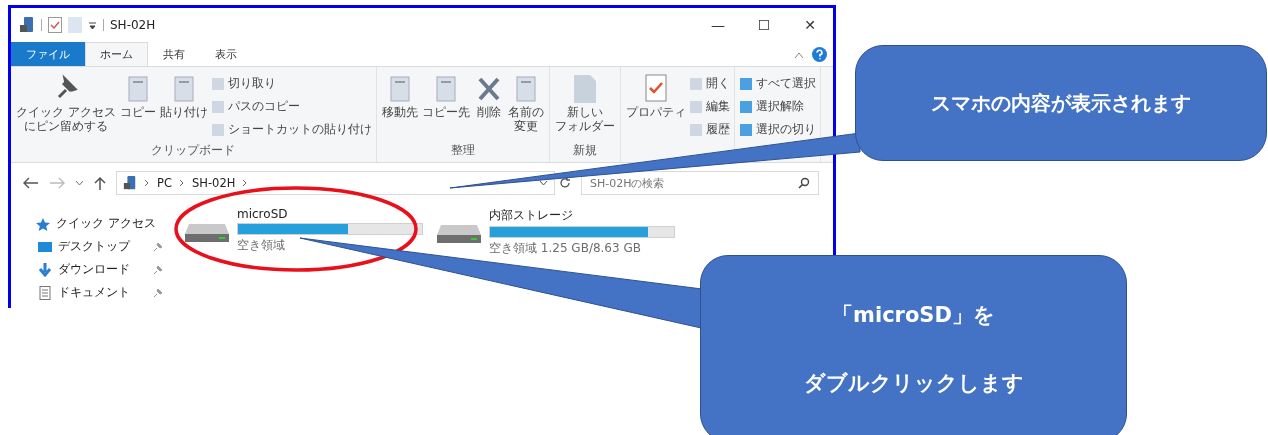 This screenshot has width=1268, height=435. What do you see at coordinates (777, 83) in the screenshot?
I see `ribbon-button: すべて選択` at bounding box center [777, 83].